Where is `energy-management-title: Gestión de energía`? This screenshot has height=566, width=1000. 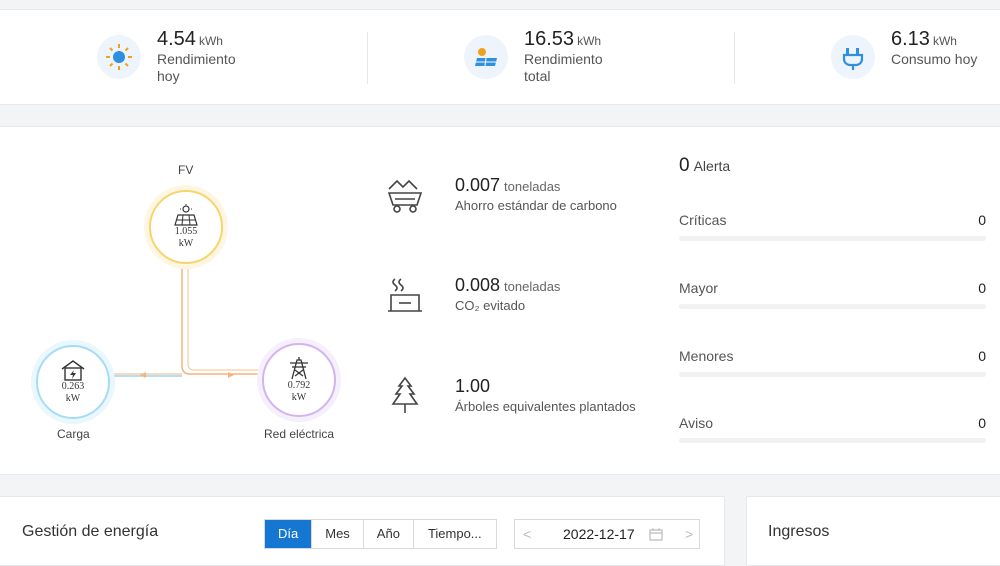 energy-management-title: Gestión de energía is located at coordinates (90, 531).